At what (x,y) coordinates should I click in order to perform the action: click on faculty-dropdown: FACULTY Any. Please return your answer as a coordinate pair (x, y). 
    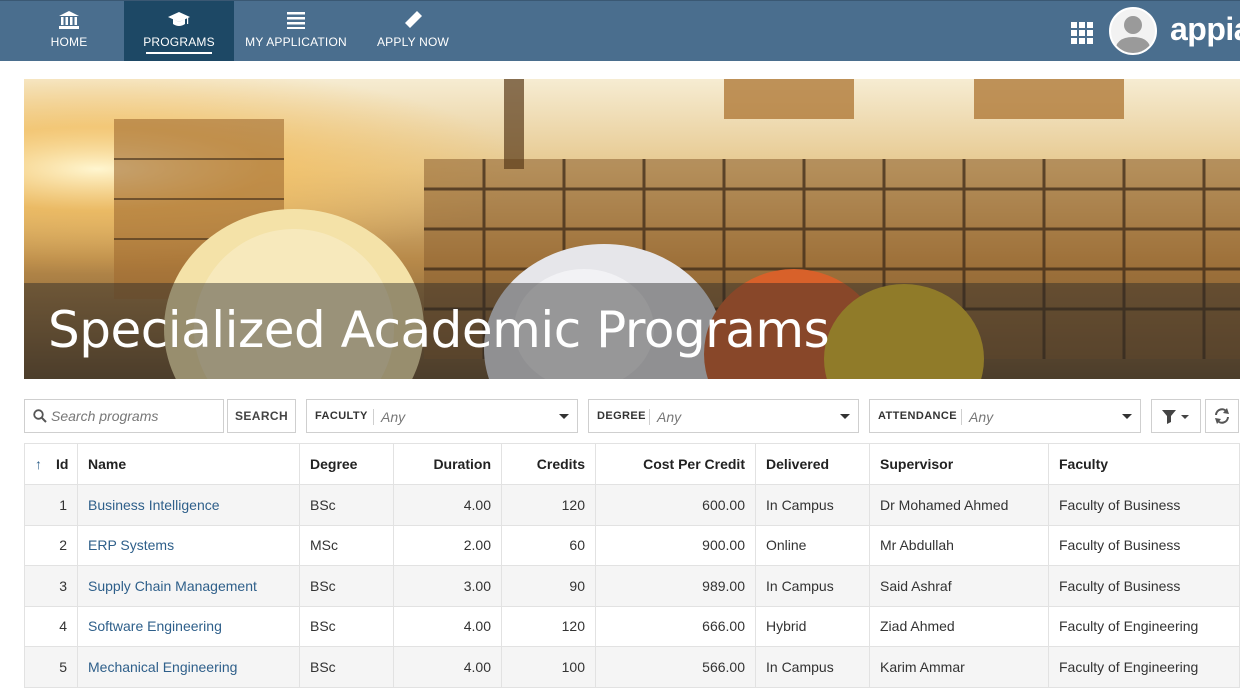
    Looking at the image, I should click on (442, 416).